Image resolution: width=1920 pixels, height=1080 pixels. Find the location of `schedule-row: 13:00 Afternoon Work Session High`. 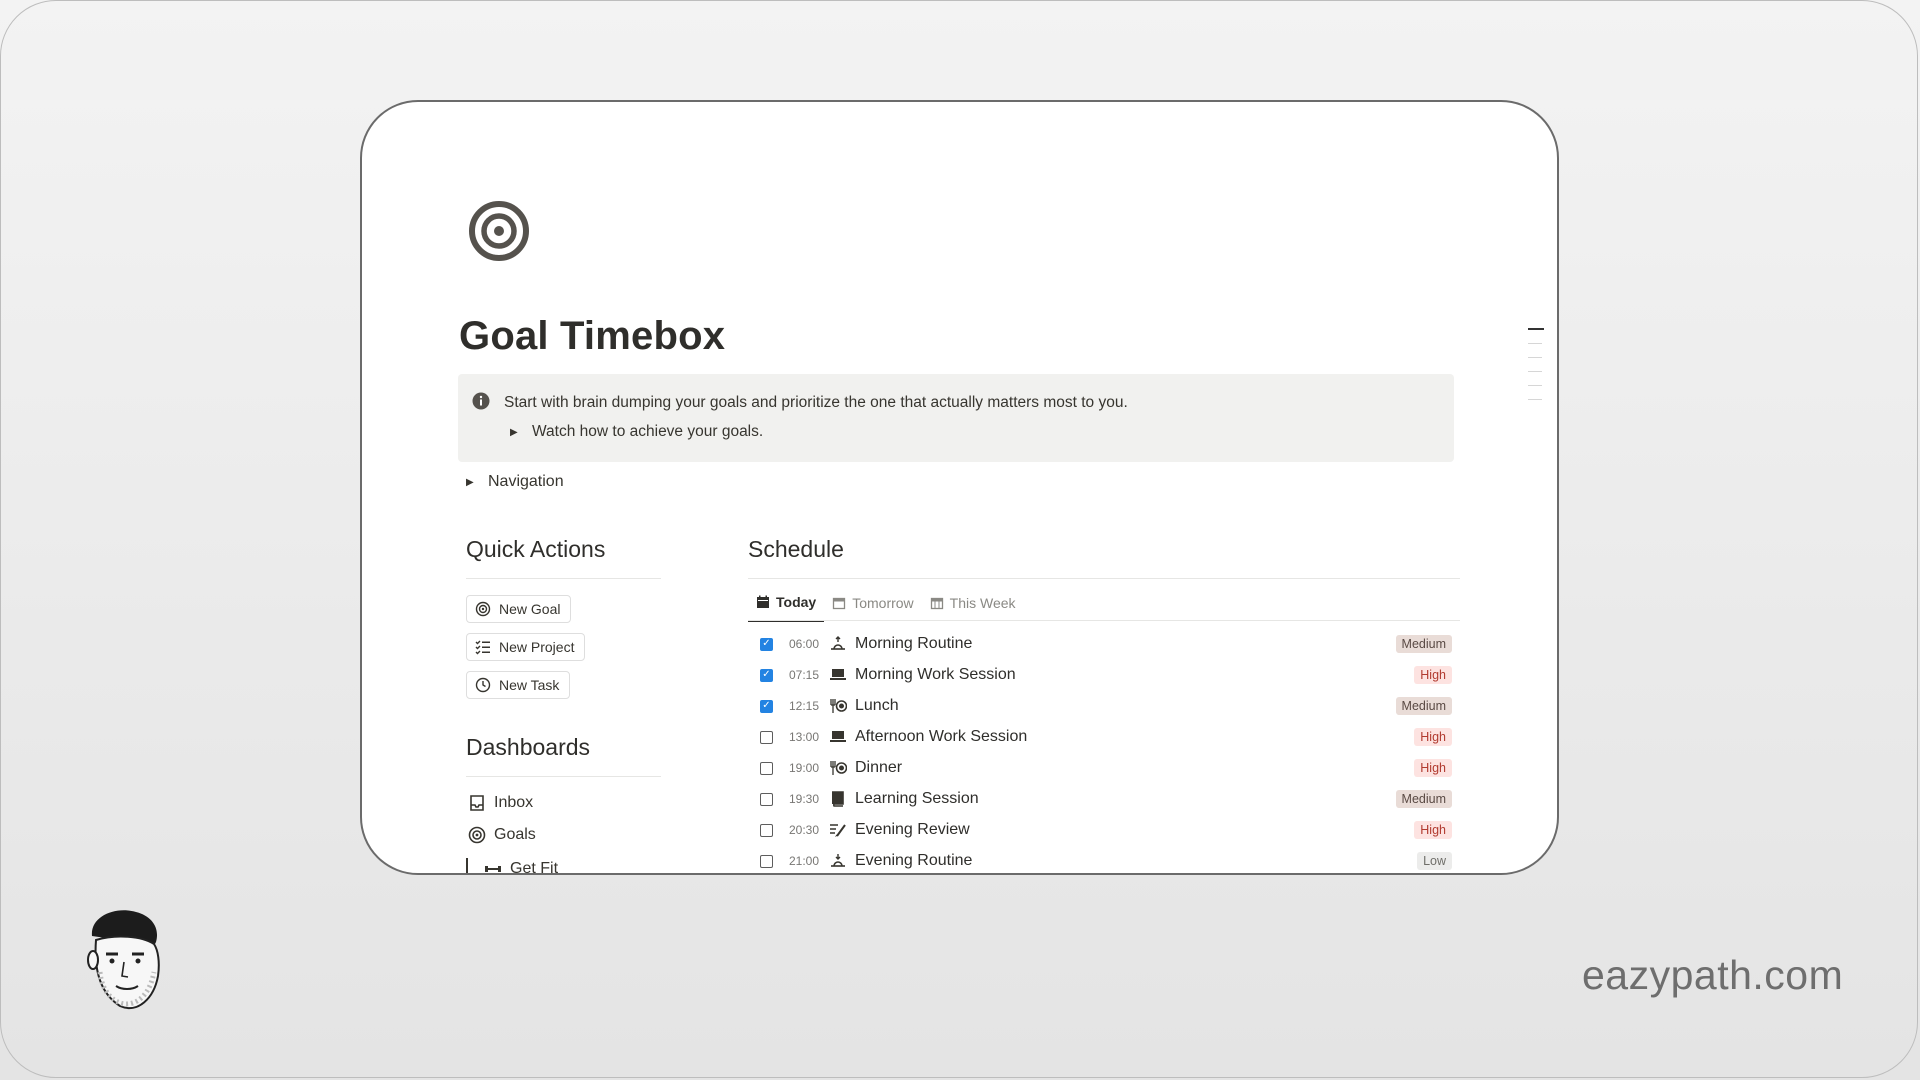

schedule-row: 13:00 Afternoon Work Session High is located at coordinates (1106, 737).